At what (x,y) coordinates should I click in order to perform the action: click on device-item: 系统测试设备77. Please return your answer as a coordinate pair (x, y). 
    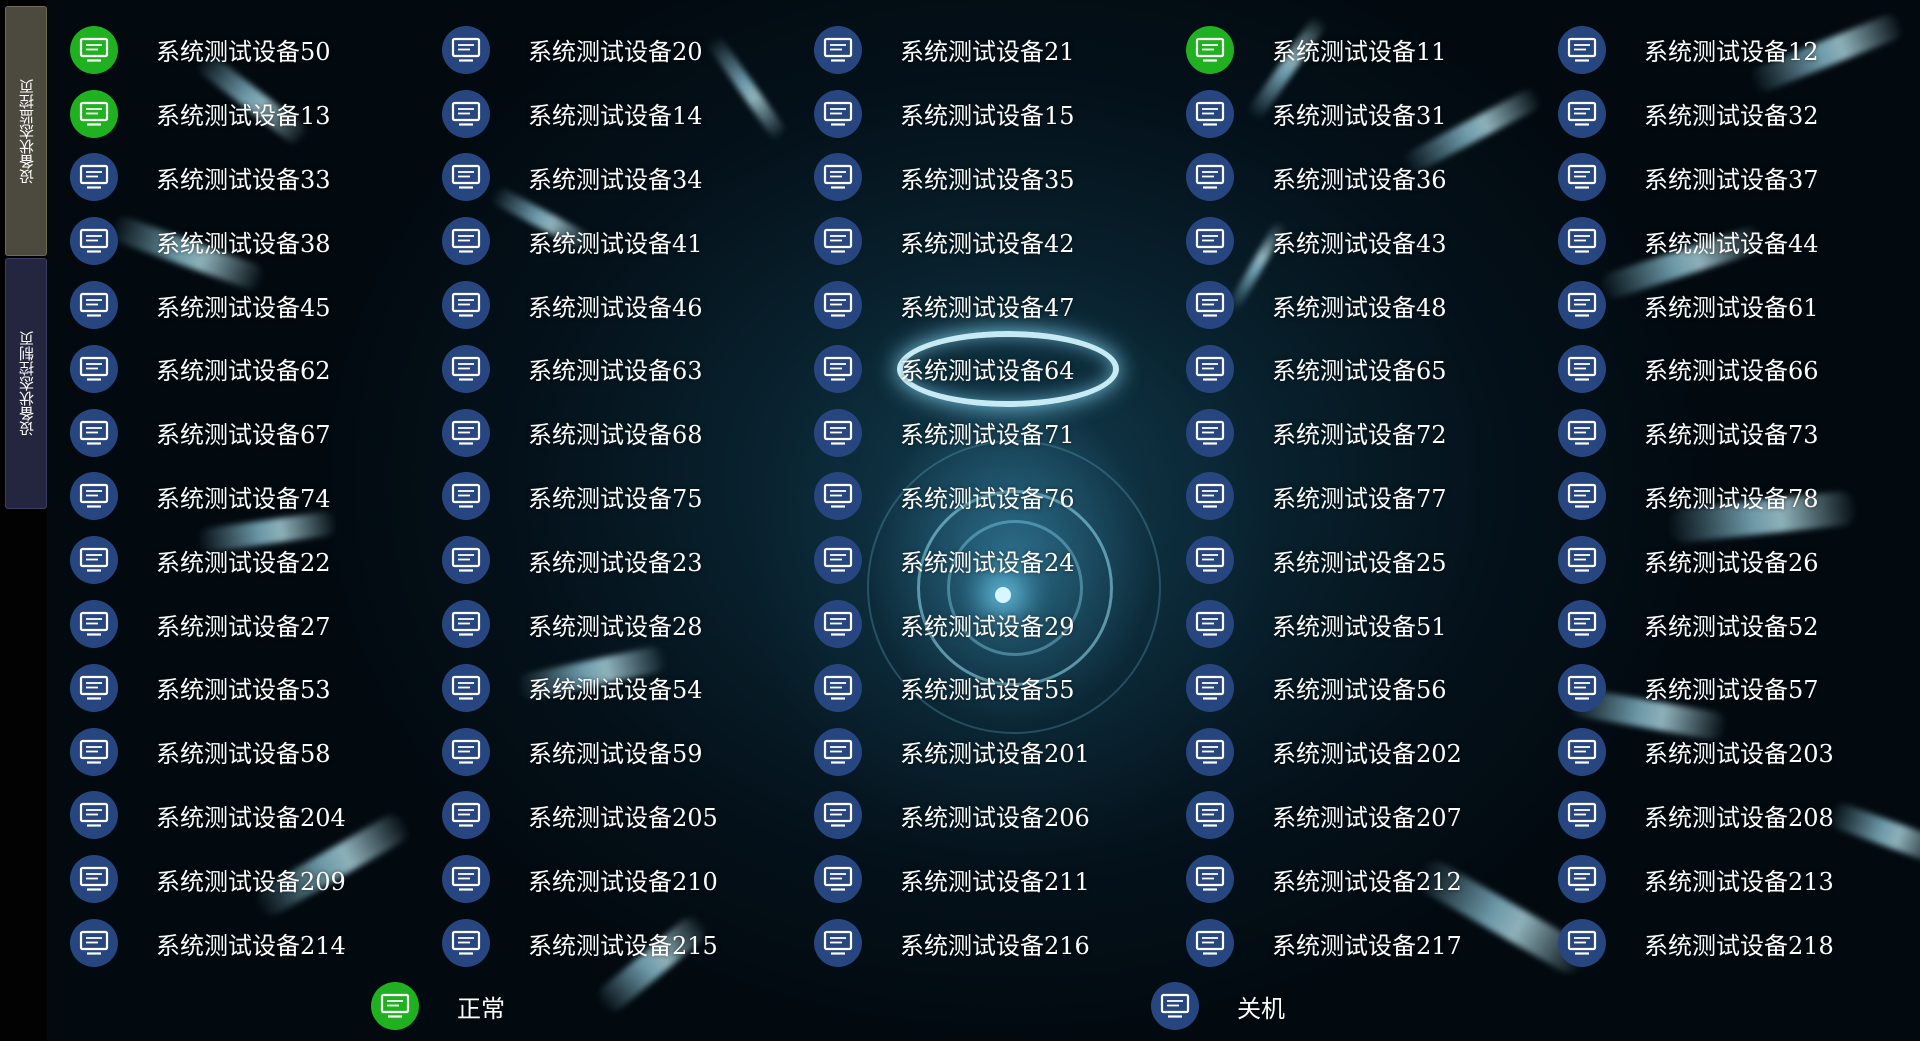
    Looking at the image, I should click on (1372, 497).